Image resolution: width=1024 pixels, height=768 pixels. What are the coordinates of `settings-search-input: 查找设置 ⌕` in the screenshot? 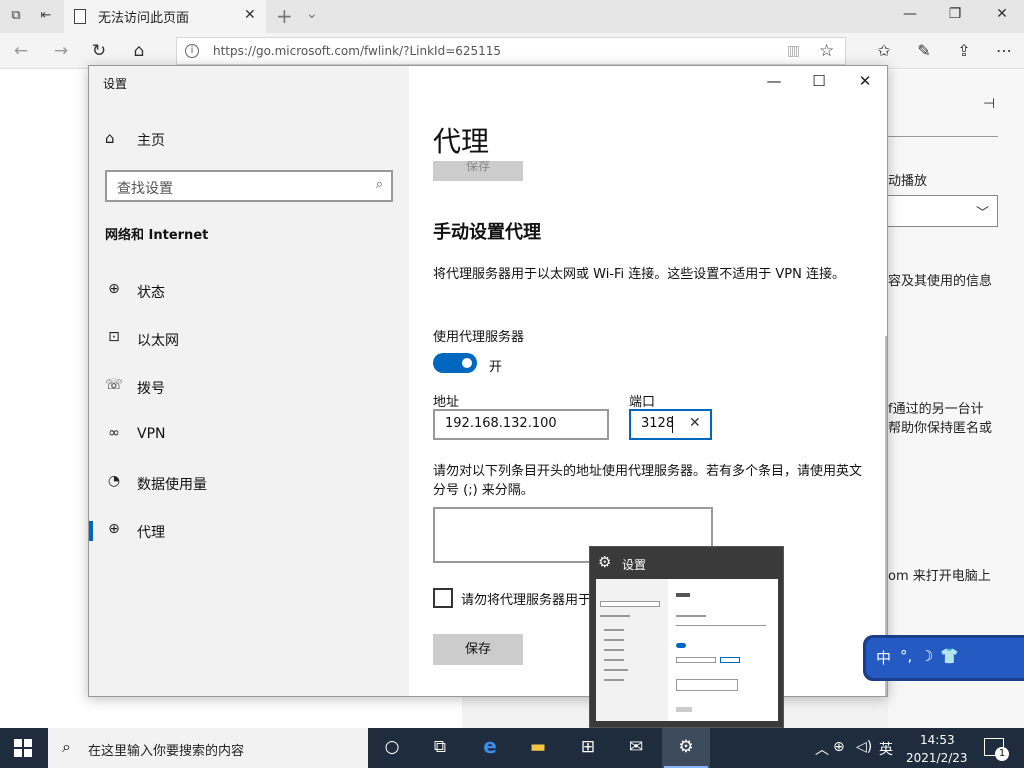 It's located at (249, 186).